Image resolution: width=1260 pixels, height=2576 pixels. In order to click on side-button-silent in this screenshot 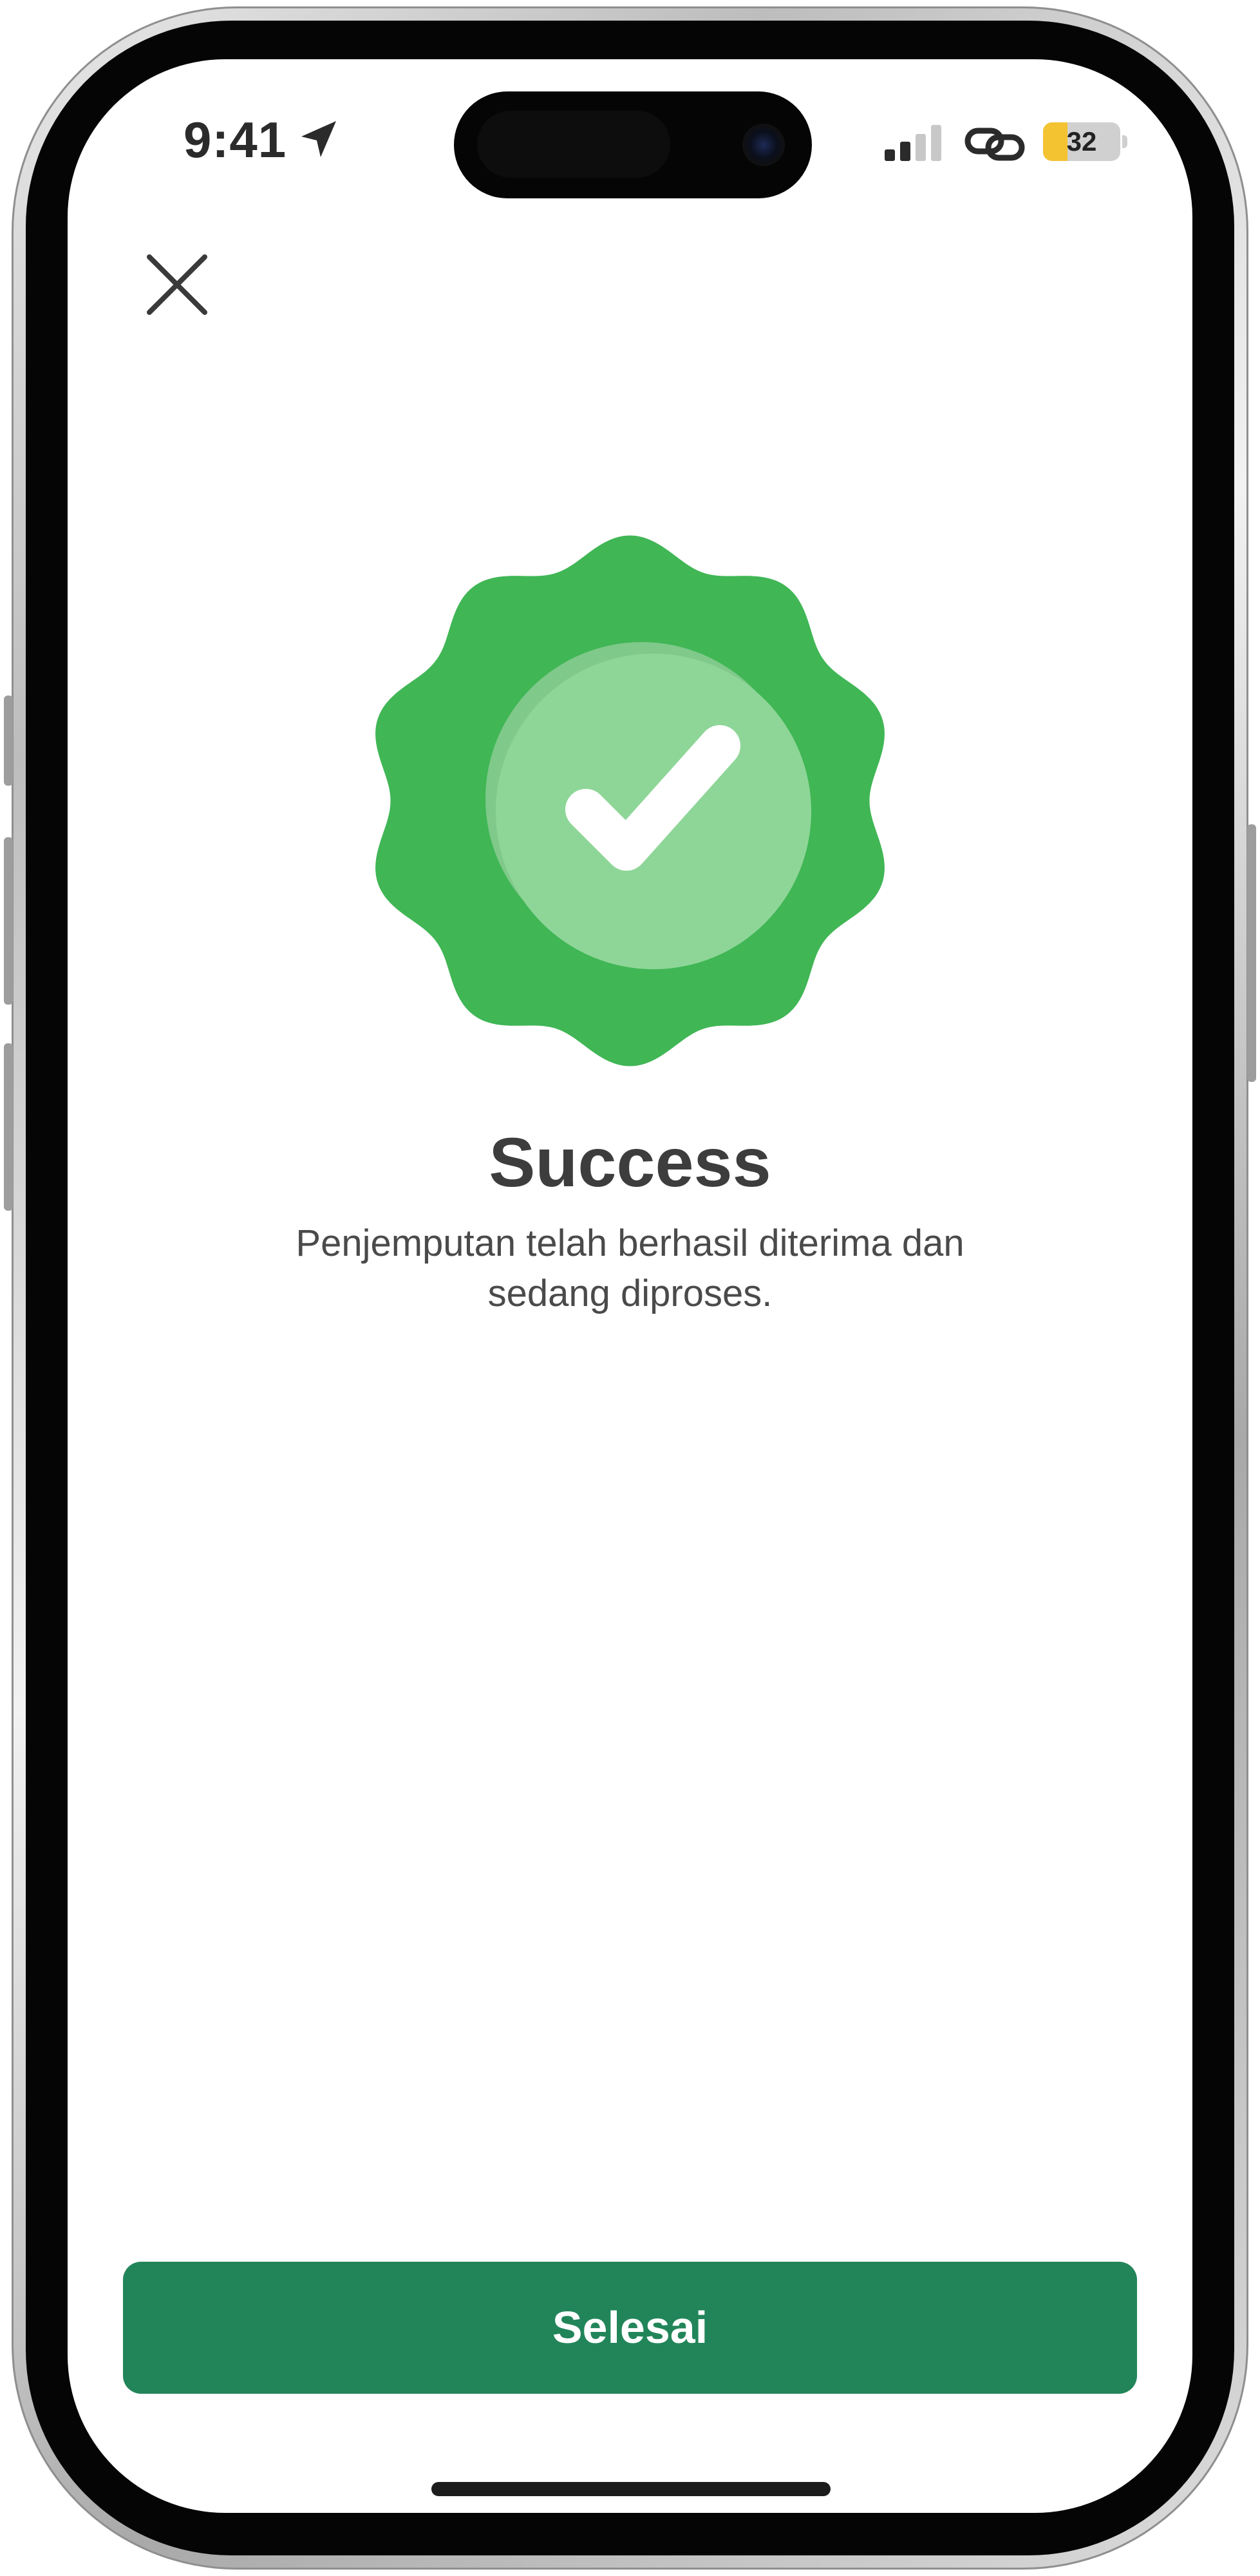, I will do `click(8, 741)`.